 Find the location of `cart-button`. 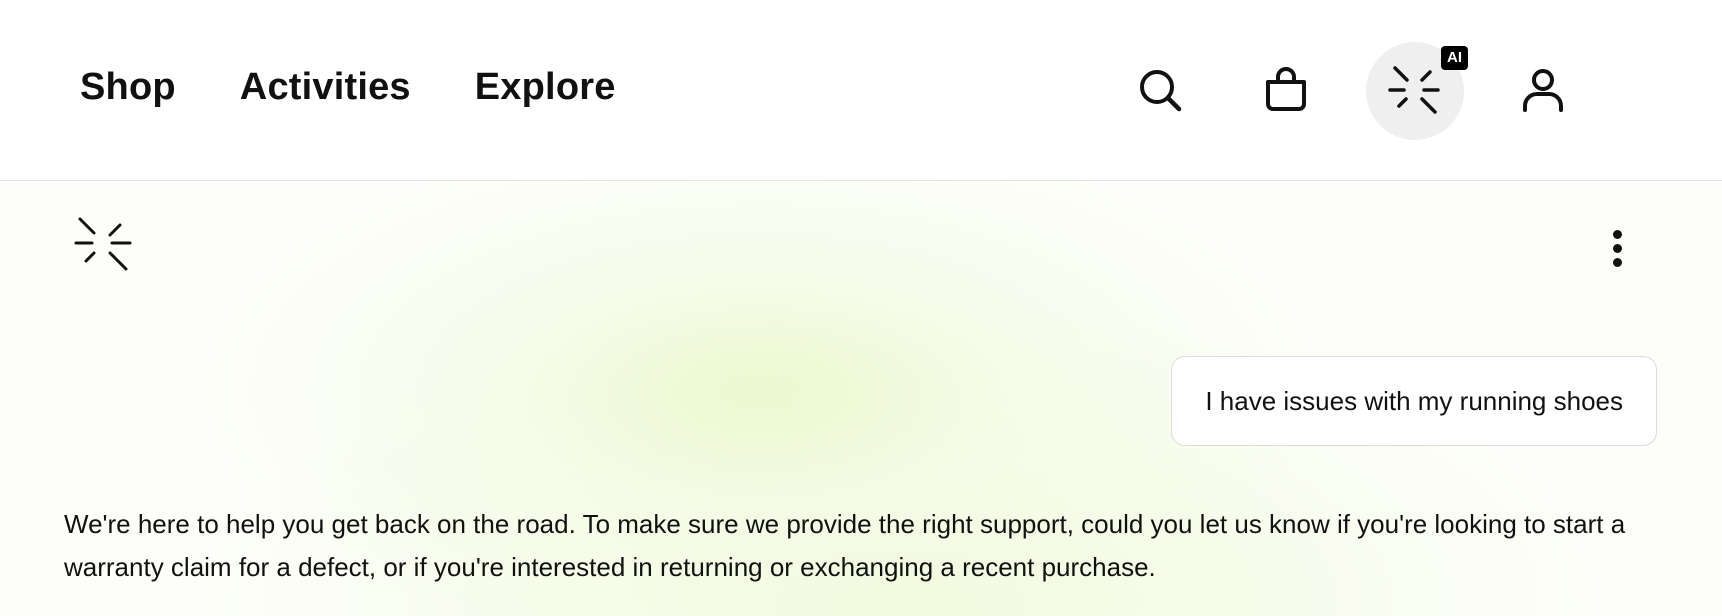

cart-button is located at coordinates (1286, 90).